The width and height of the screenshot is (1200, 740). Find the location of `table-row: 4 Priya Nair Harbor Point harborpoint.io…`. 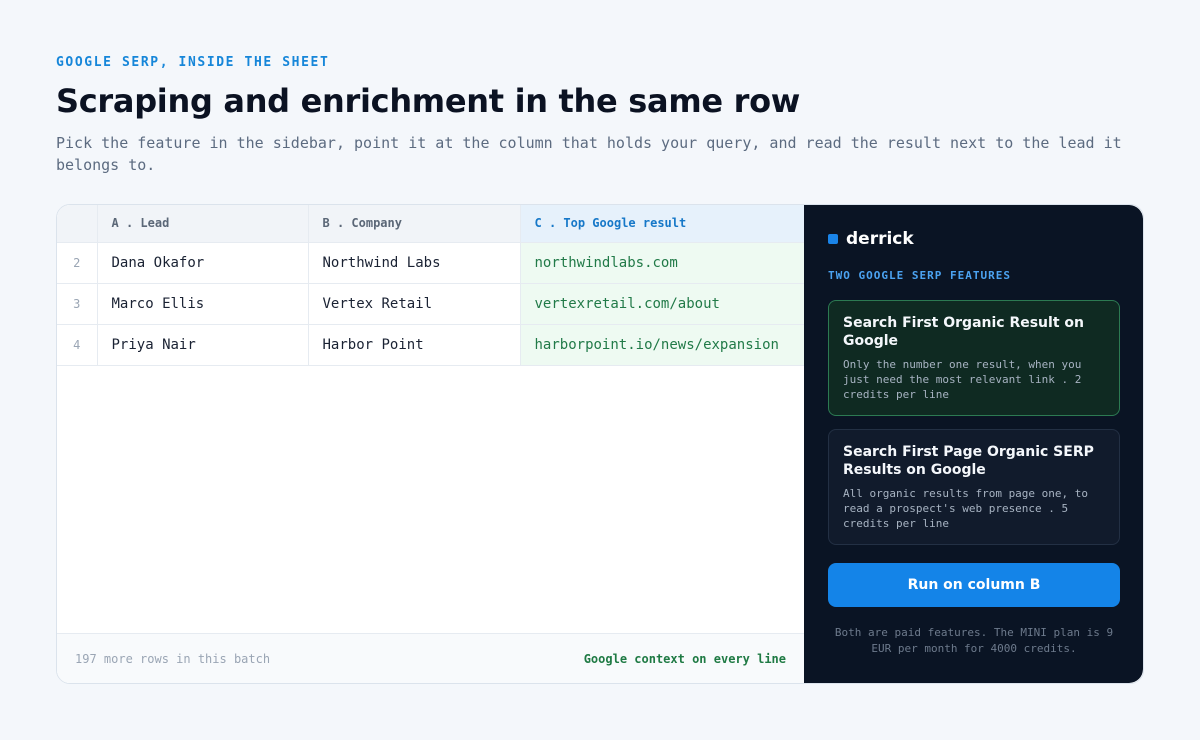

table-row: 4 Priya Nair Harbor Point harborpoint.io… is located at coordinates (430, 345).